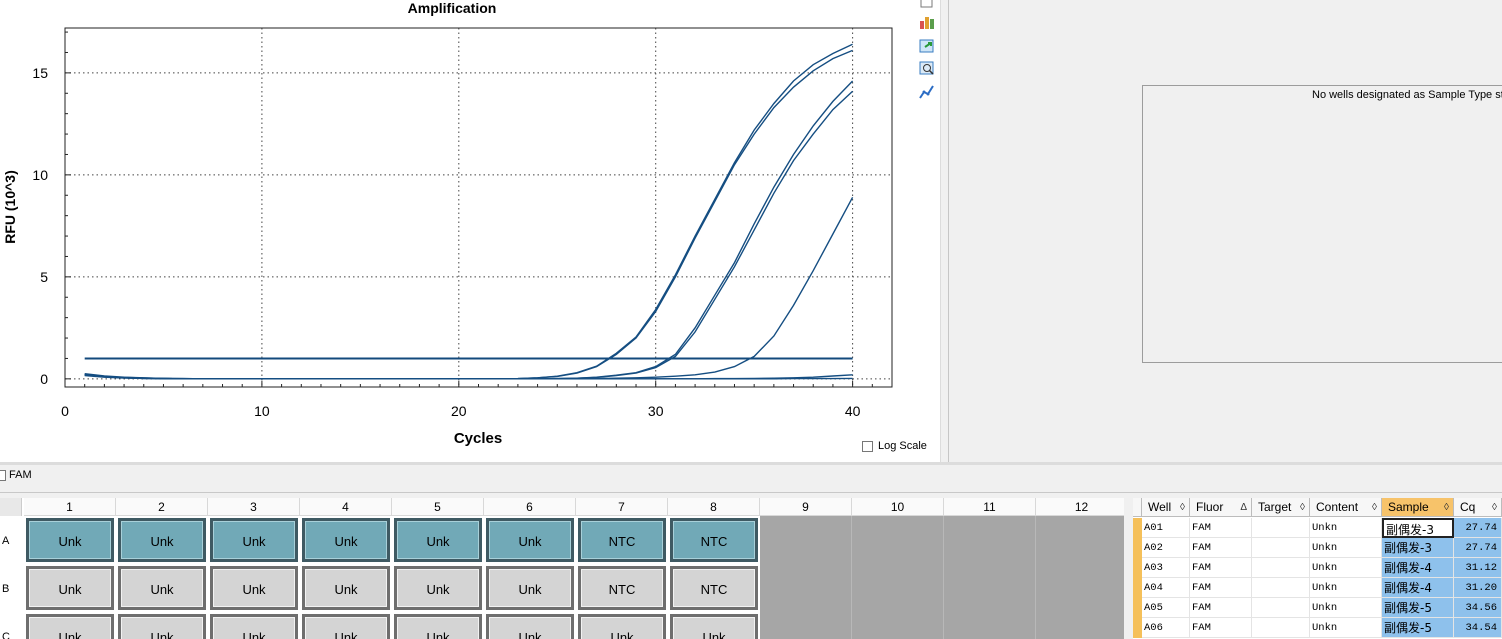  What do you see at coordinates (1346, 507) in the screenshot?
I see `column-header-content: Content ◊` at bounding box center [1346, 507].